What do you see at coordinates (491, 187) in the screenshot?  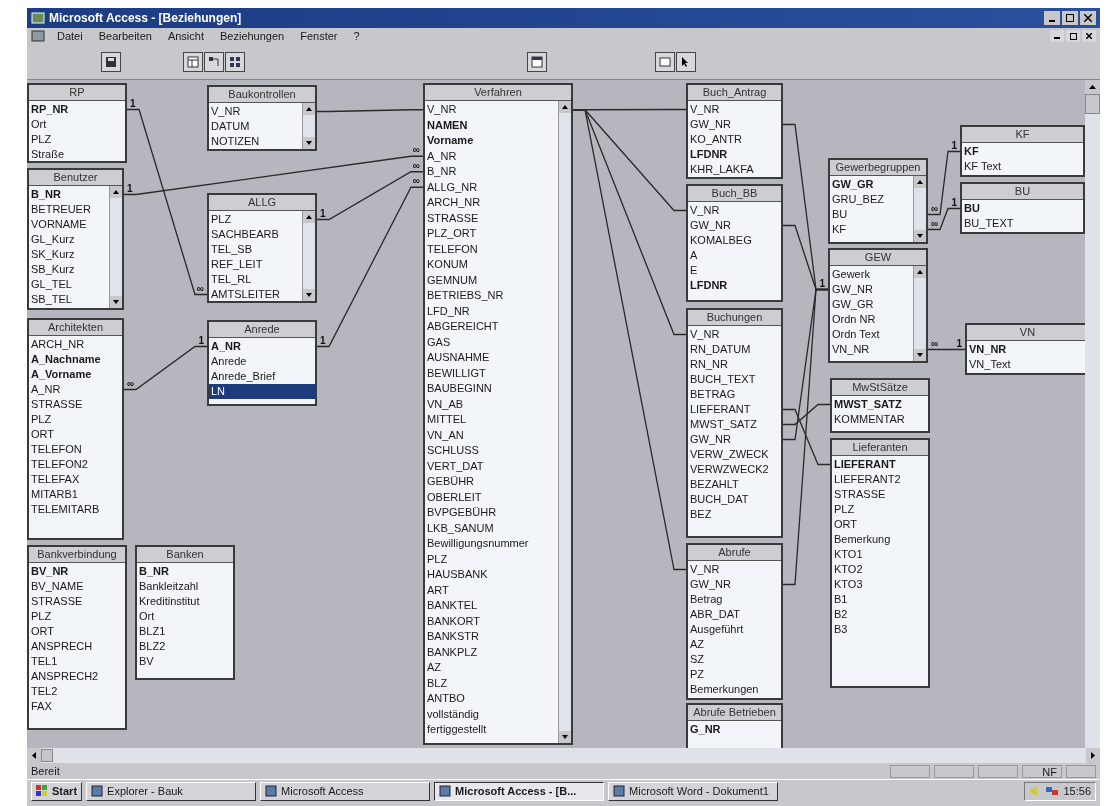 I see `field-name: ALLG_NR` at bounding box center [491, 187].